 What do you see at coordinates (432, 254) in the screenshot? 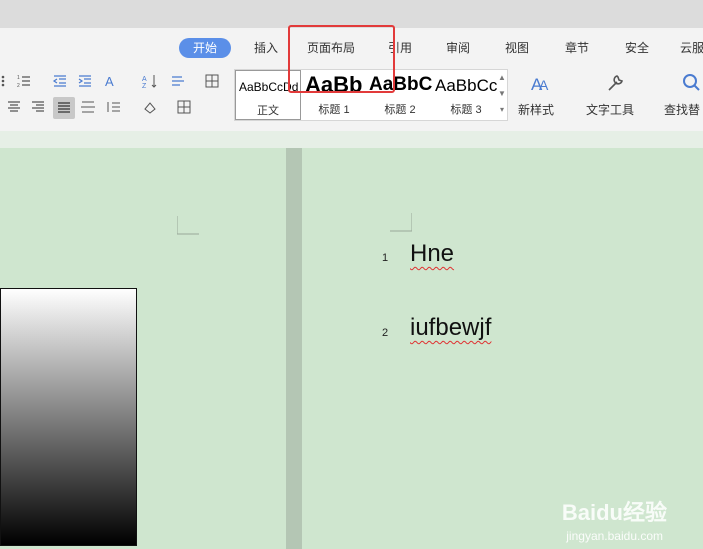
I see `document-line: Hne` at bounding box center [432, 254].